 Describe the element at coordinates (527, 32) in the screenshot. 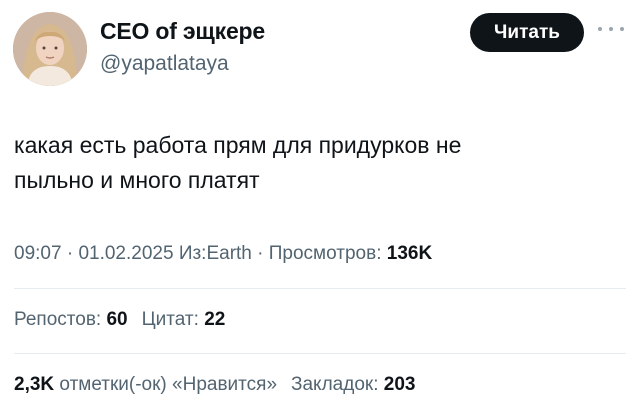

I see `follow-button: Читать` at that location.